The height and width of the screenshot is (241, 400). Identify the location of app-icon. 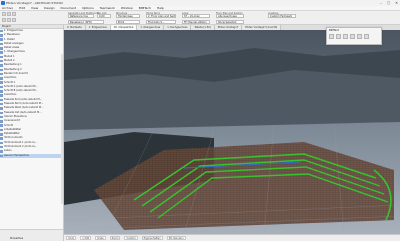
(3, 3).